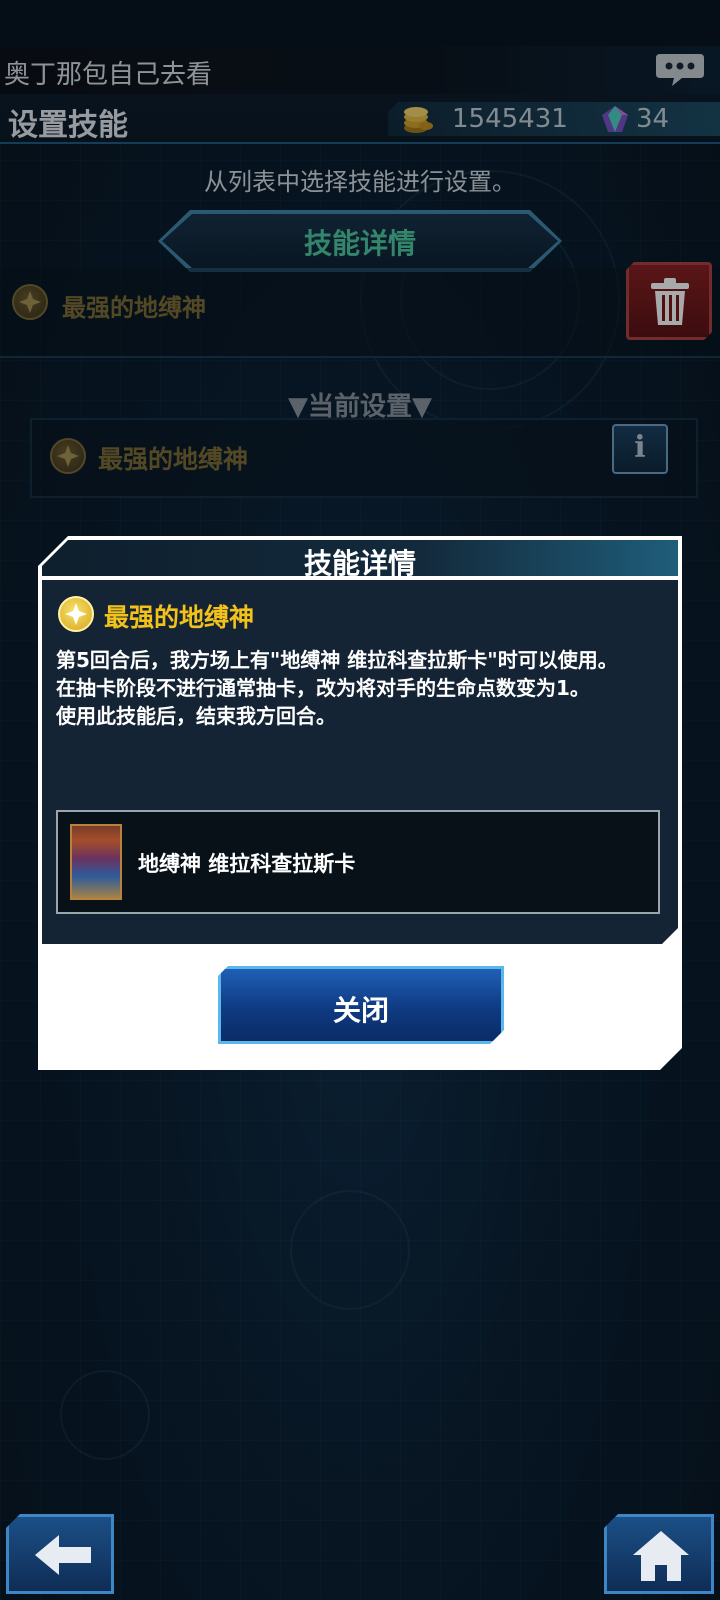 This screenshot has height=1600, width=720. I want to click on star-icon, so click(76, 614).